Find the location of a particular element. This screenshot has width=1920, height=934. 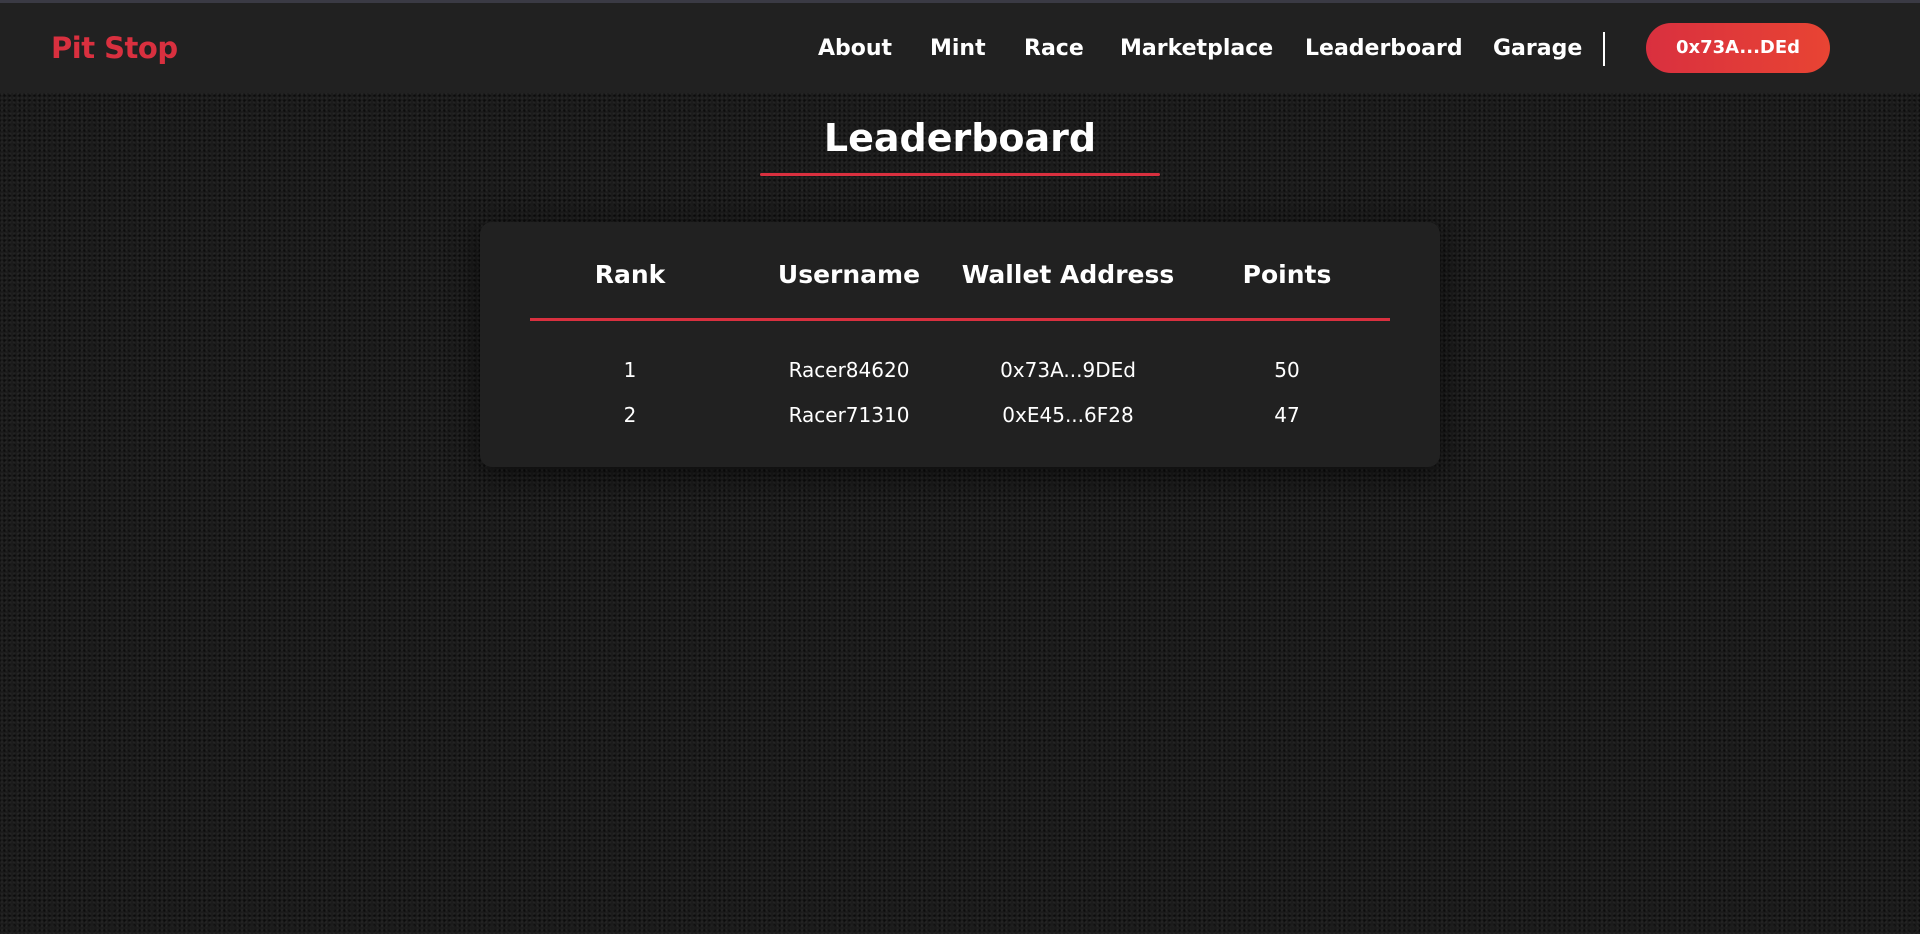

nav-link-garage: Garage is located at coordinates (1537, 49).